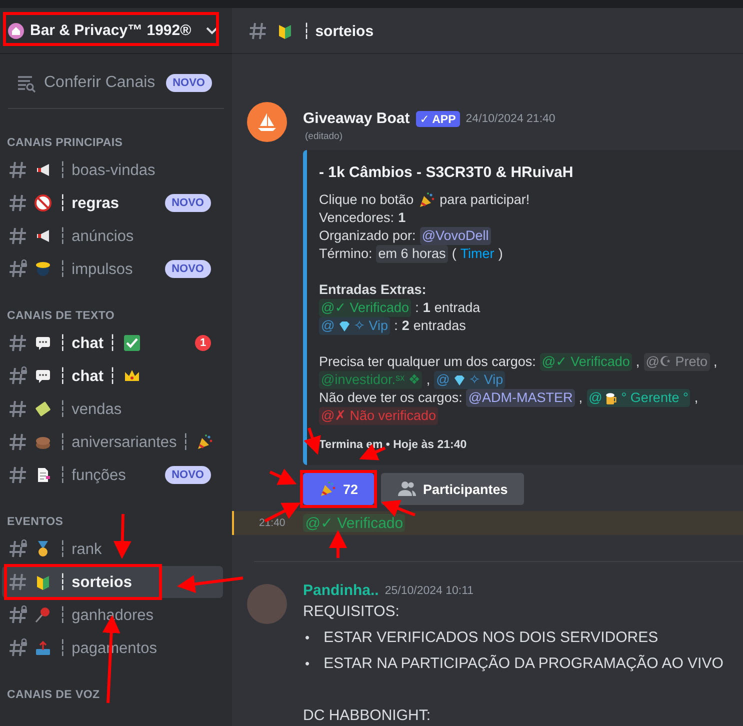 The image size is (743, 726). Describe the element at coordinates (112, 170) in the screenshot. I see `channel-item: ┆ boas-vindas` at that location.